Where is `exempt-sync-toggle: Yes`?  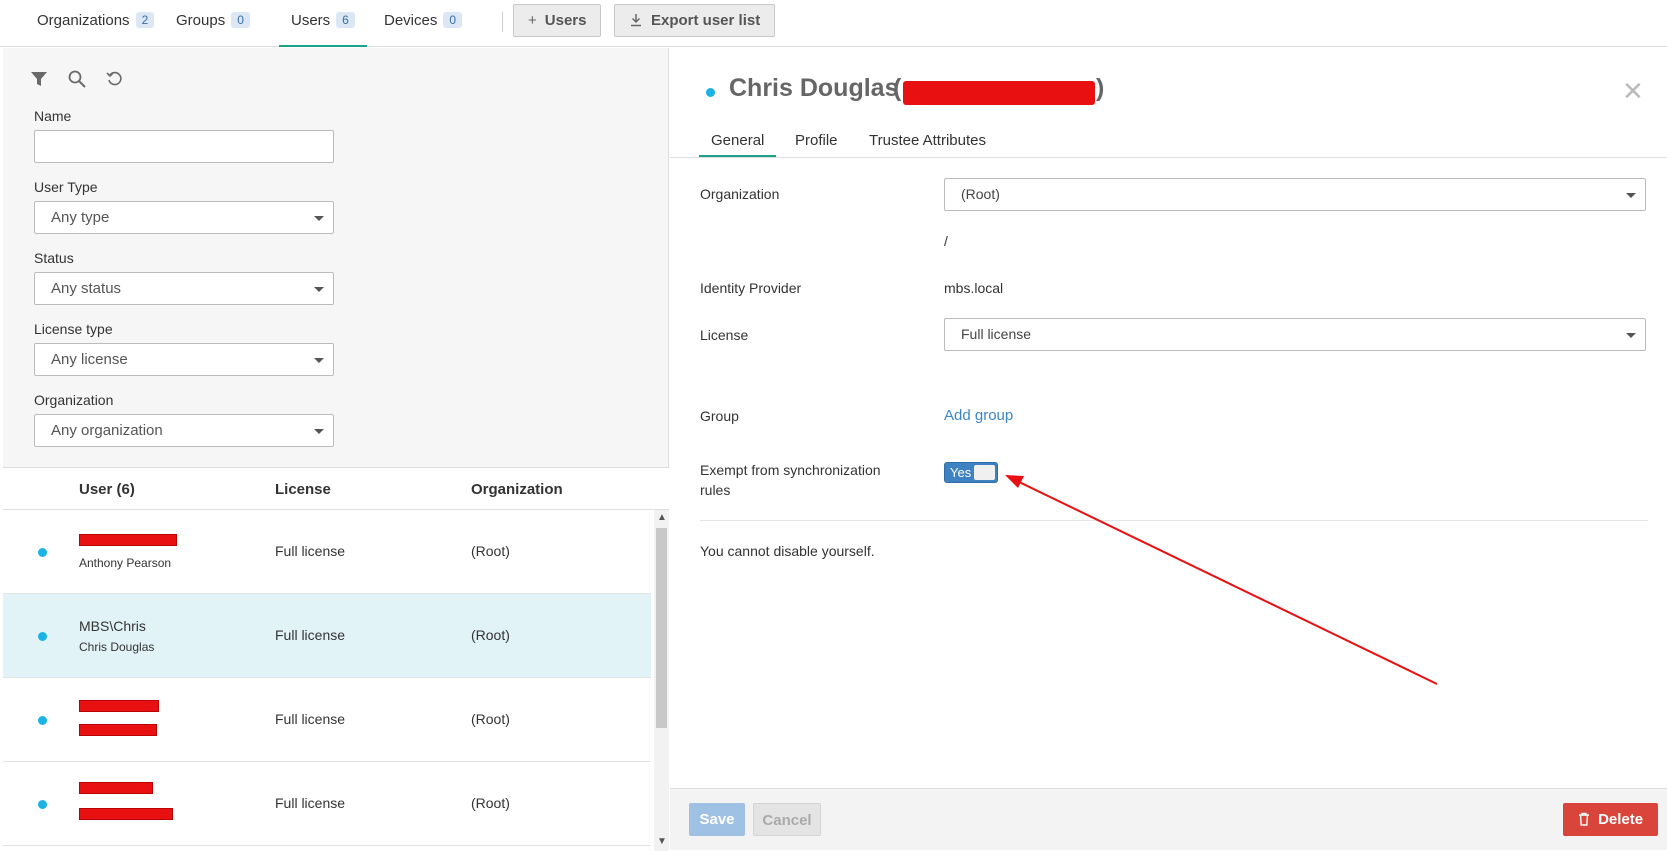 exempt-sync-toggle: Yes is located at coordinates (971, 472).